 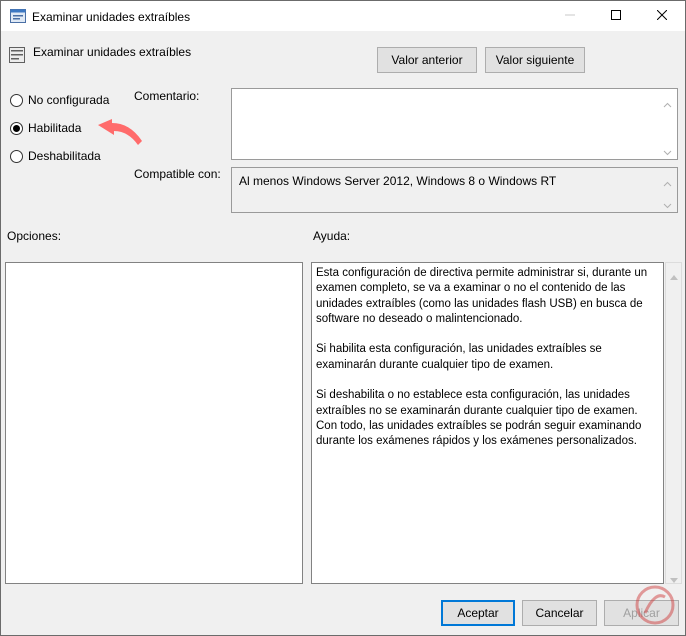 I want to click on setting-title: Examinar unidades extraíbles, so click(x=112, y=52).